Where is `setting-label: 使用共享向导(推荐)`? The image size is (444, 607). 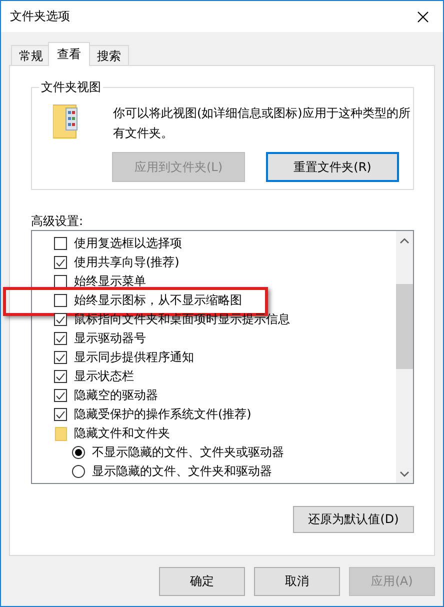 setting-label: 使用共享向导(推荐) is located at coordinates (127, 262).